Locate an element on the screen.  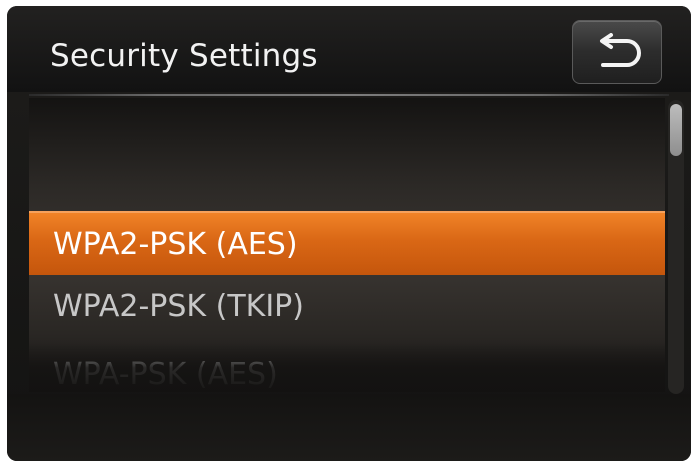
page-title: Security Settings is located at coordinates (184, 56).